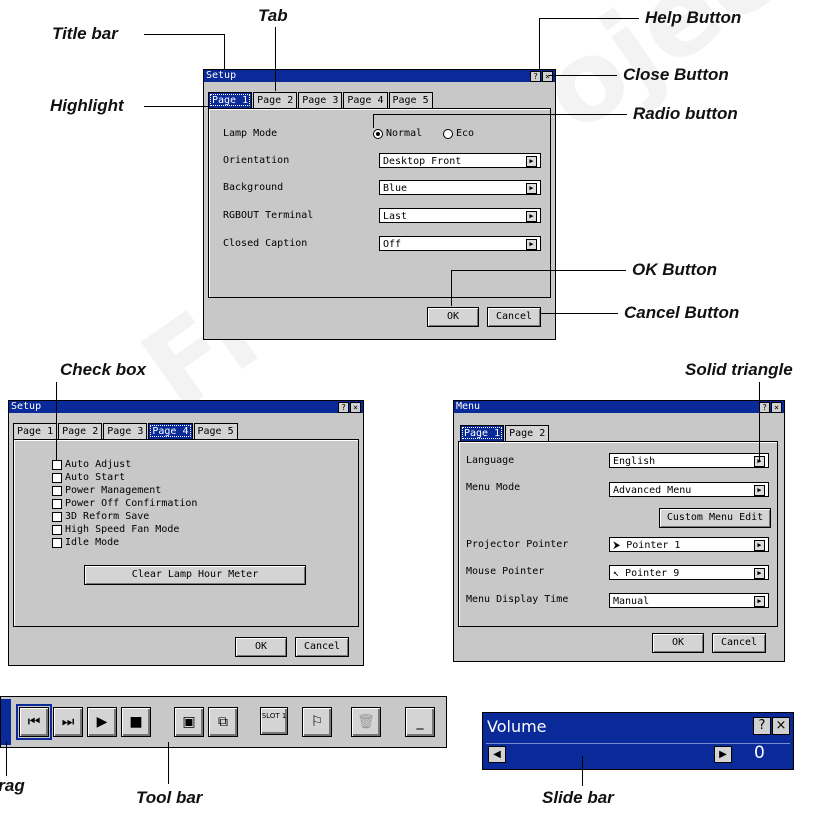 The height and width of the screenshot is (822, 822). Describe the element at coordinates (366, 722) in the screenshot. I see `trash-icon: 🗑` at that location.